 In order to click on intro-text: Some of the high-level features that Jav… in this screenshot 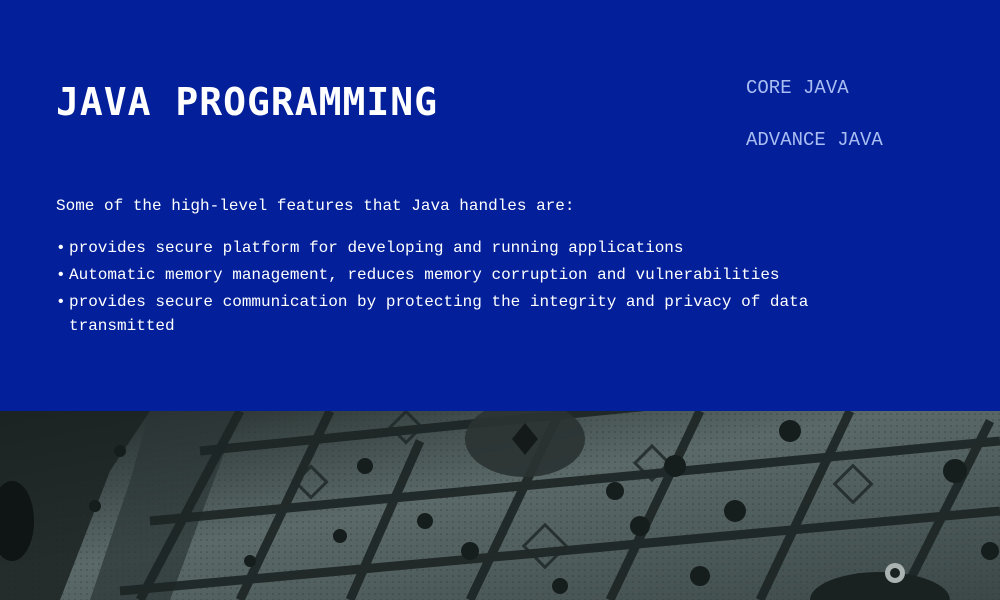, I will do `click(315, 206)`.